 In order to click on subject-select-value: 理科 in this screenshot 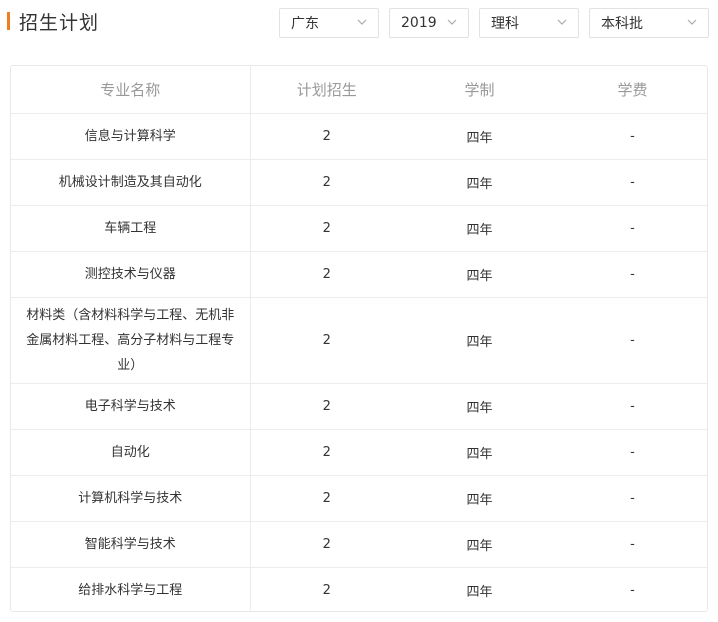, I will do `click(505, 24)`.